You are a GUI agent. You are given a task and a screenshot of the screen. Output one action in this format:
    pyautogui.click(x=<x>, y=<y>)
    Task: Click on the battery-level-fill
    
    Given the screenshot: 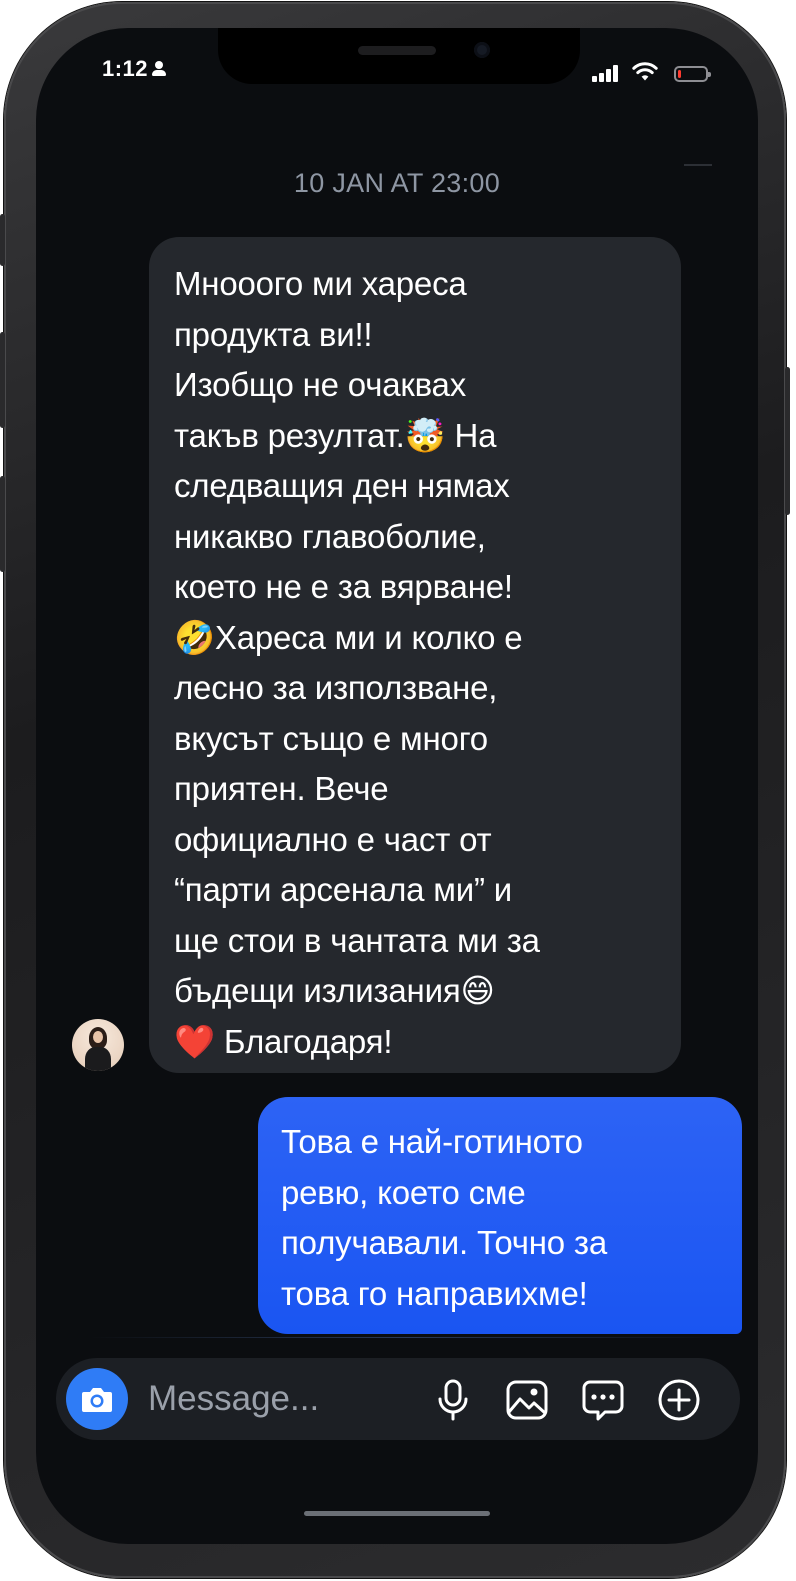 What is the action you would take?
    pyautogui.click(x=679, y=74)
    